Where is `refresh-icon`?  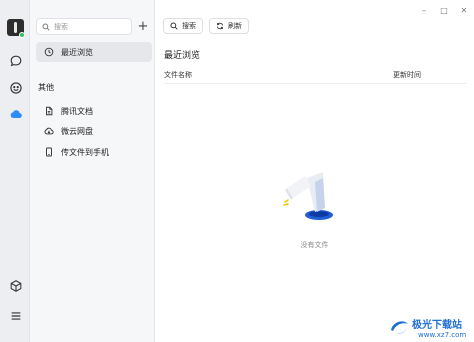
refresh-icon is located at coordinates (220, 26).